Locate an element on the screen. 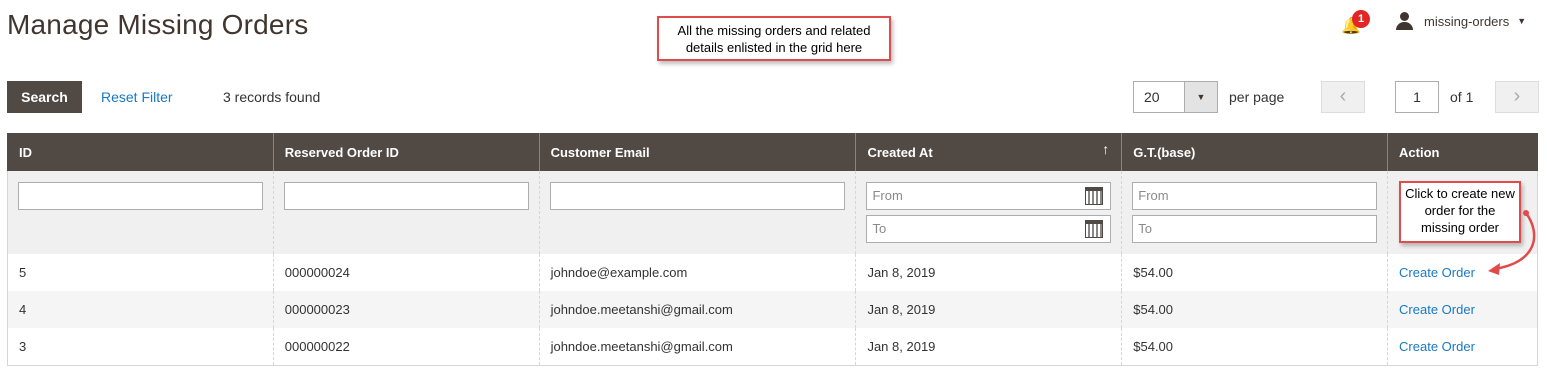  cell-id: 5 is located at coordinates (140, 272).